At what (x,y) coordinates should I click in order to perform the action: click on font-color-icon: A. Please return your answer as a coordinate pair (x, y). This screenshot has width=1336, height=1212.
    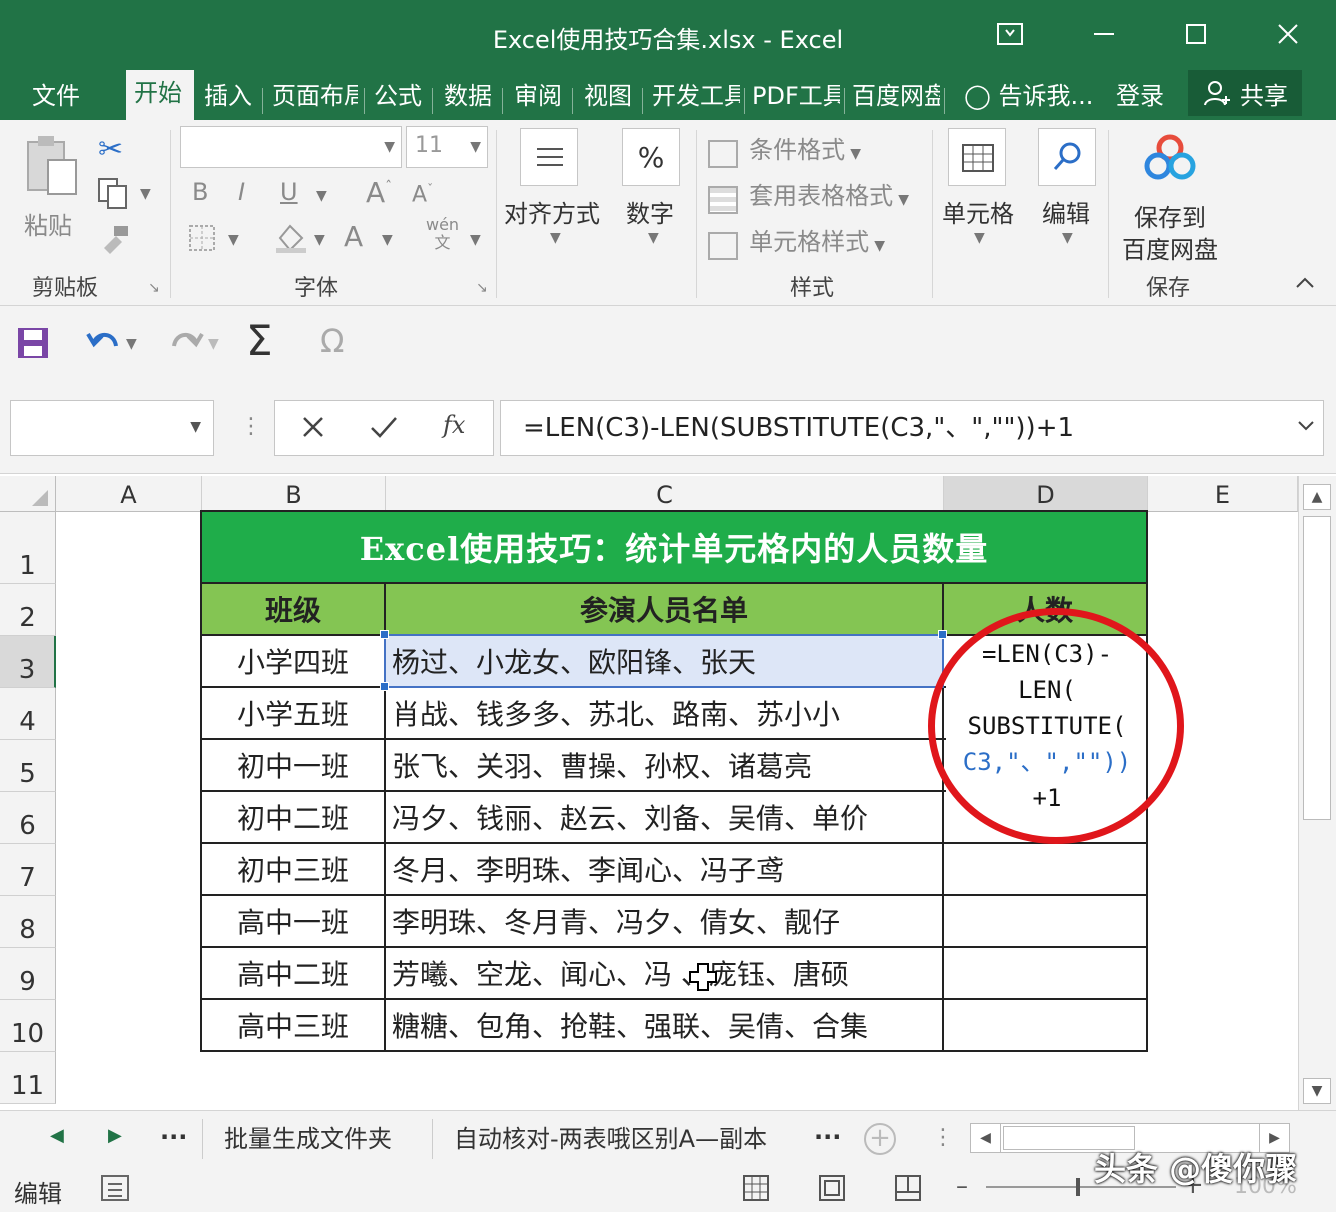
    Looking at the image, I should click on (353, 236).